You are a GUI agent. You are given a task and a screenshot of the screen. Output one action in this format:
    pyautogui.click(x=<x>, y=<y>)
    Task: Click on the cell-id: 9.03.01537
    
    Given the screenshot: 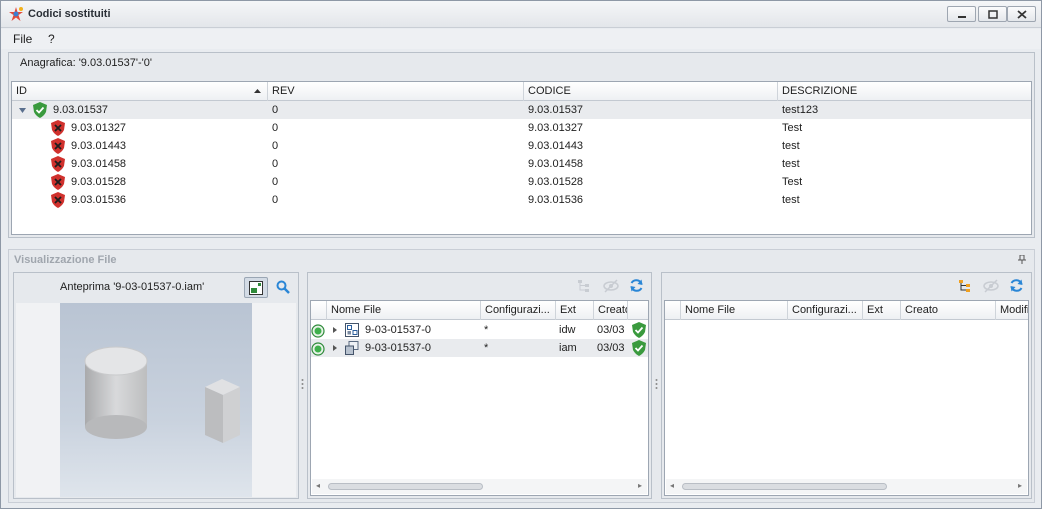 What is the action you would take?
    pyautogui.click(x=81, y=110)
    